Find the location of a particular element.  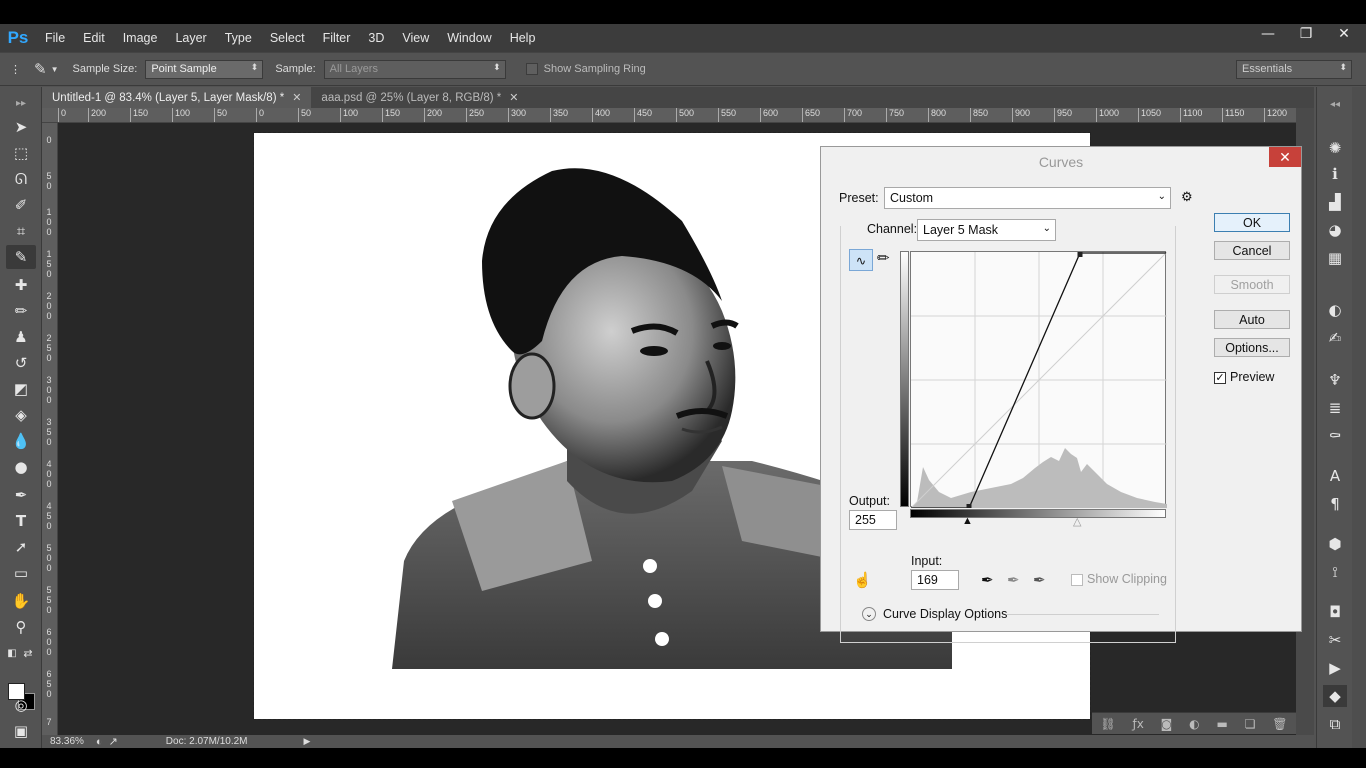

pen-tool-icon: ✒ is located at coordinates (21, 495).